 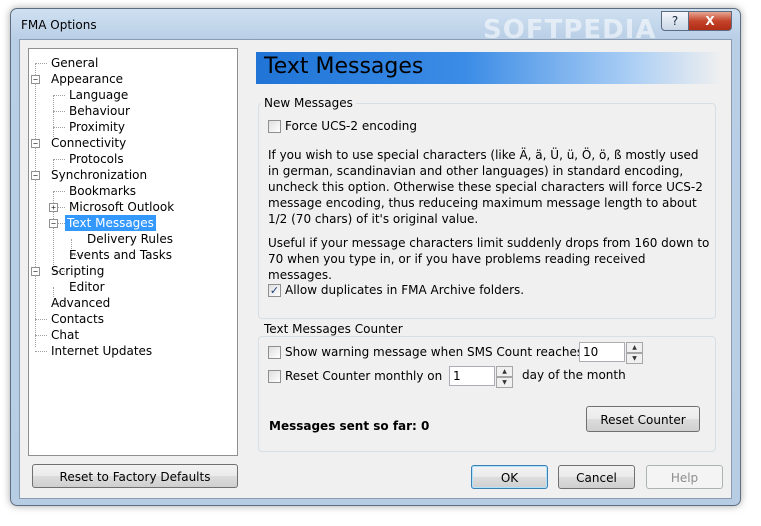 I want to click on help-caption-button: ?, so click(x=675, y=21).